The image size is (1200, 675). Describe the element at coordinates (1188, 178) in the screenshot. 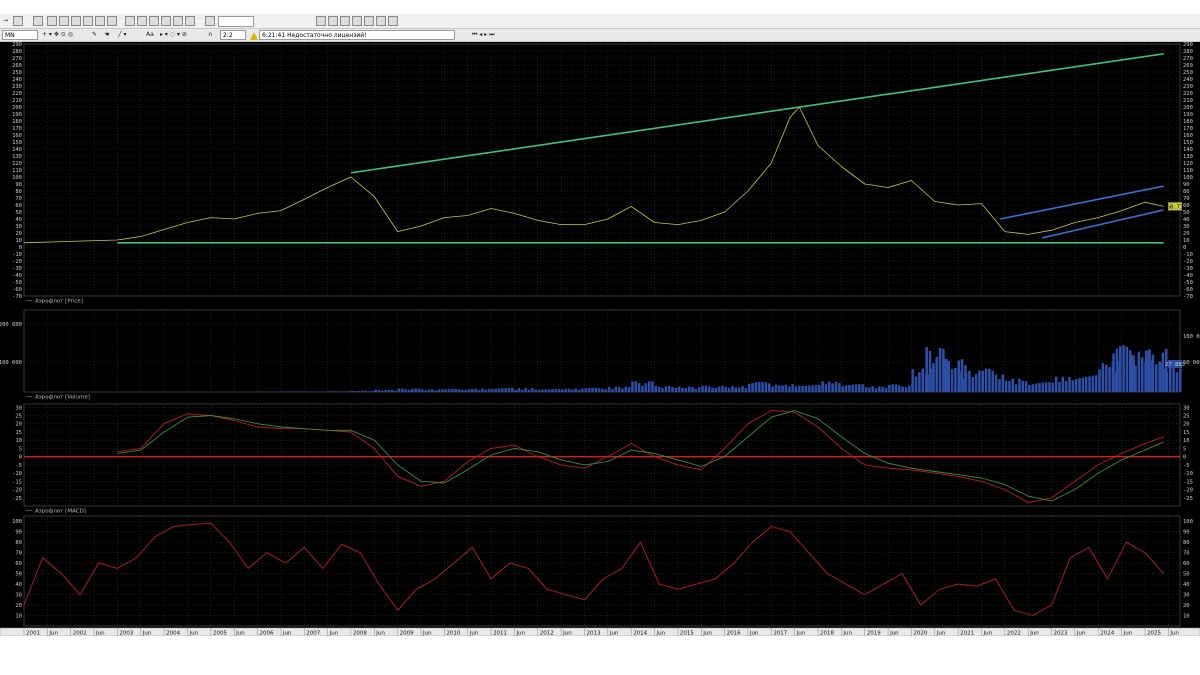

I see `price-ytick-right: 100` at that location.